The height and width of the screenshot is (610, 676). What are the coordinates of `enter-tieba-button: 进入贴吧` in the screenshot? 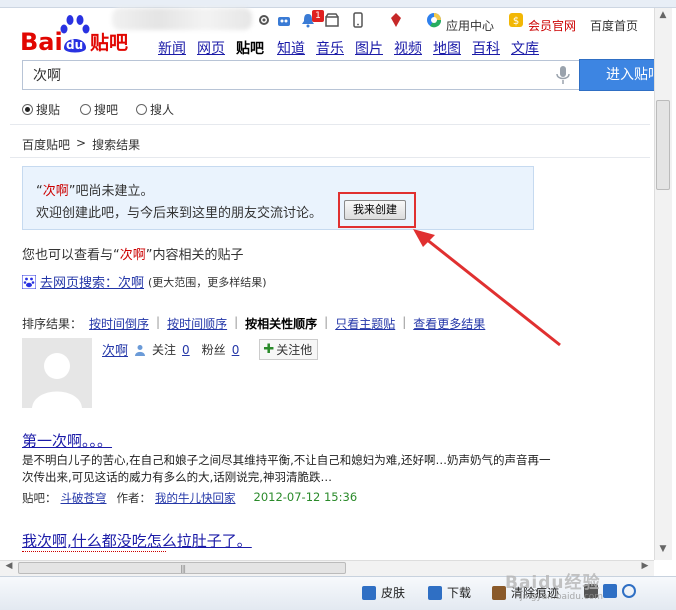 It's located at (619, 75).